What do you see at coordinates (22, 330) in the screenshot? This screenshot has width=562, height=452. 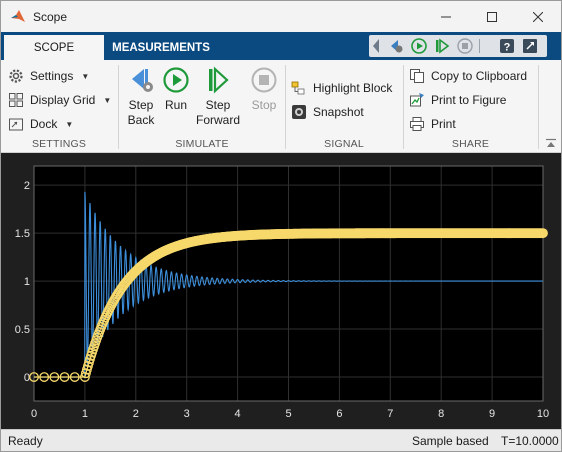 I see `y-tick-label: 0.5` at bounding box center [22, 330].